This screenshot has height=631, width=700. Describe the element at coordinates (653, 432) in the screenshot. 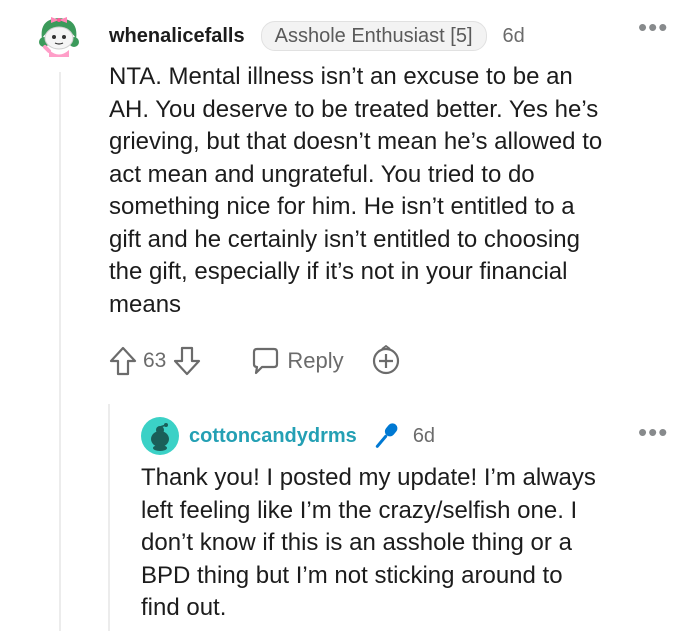

I see `more-dots-icon: •••` at that location.